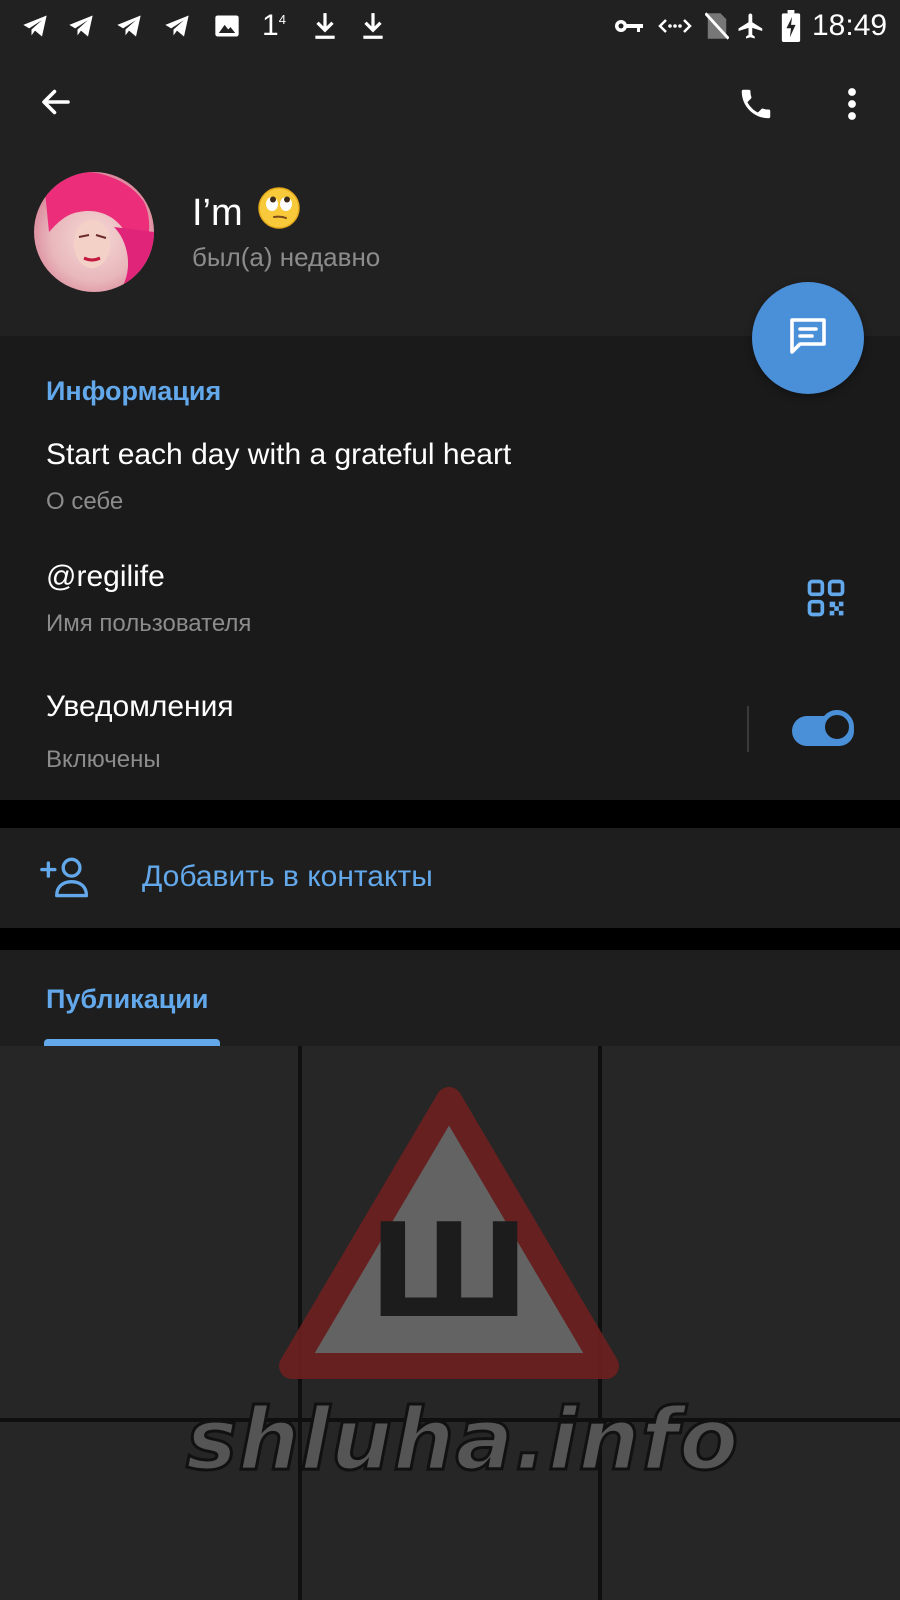 This screenshot has width=900, height=1600. I want to click on notifications-status: Включены, so click(103, 759).